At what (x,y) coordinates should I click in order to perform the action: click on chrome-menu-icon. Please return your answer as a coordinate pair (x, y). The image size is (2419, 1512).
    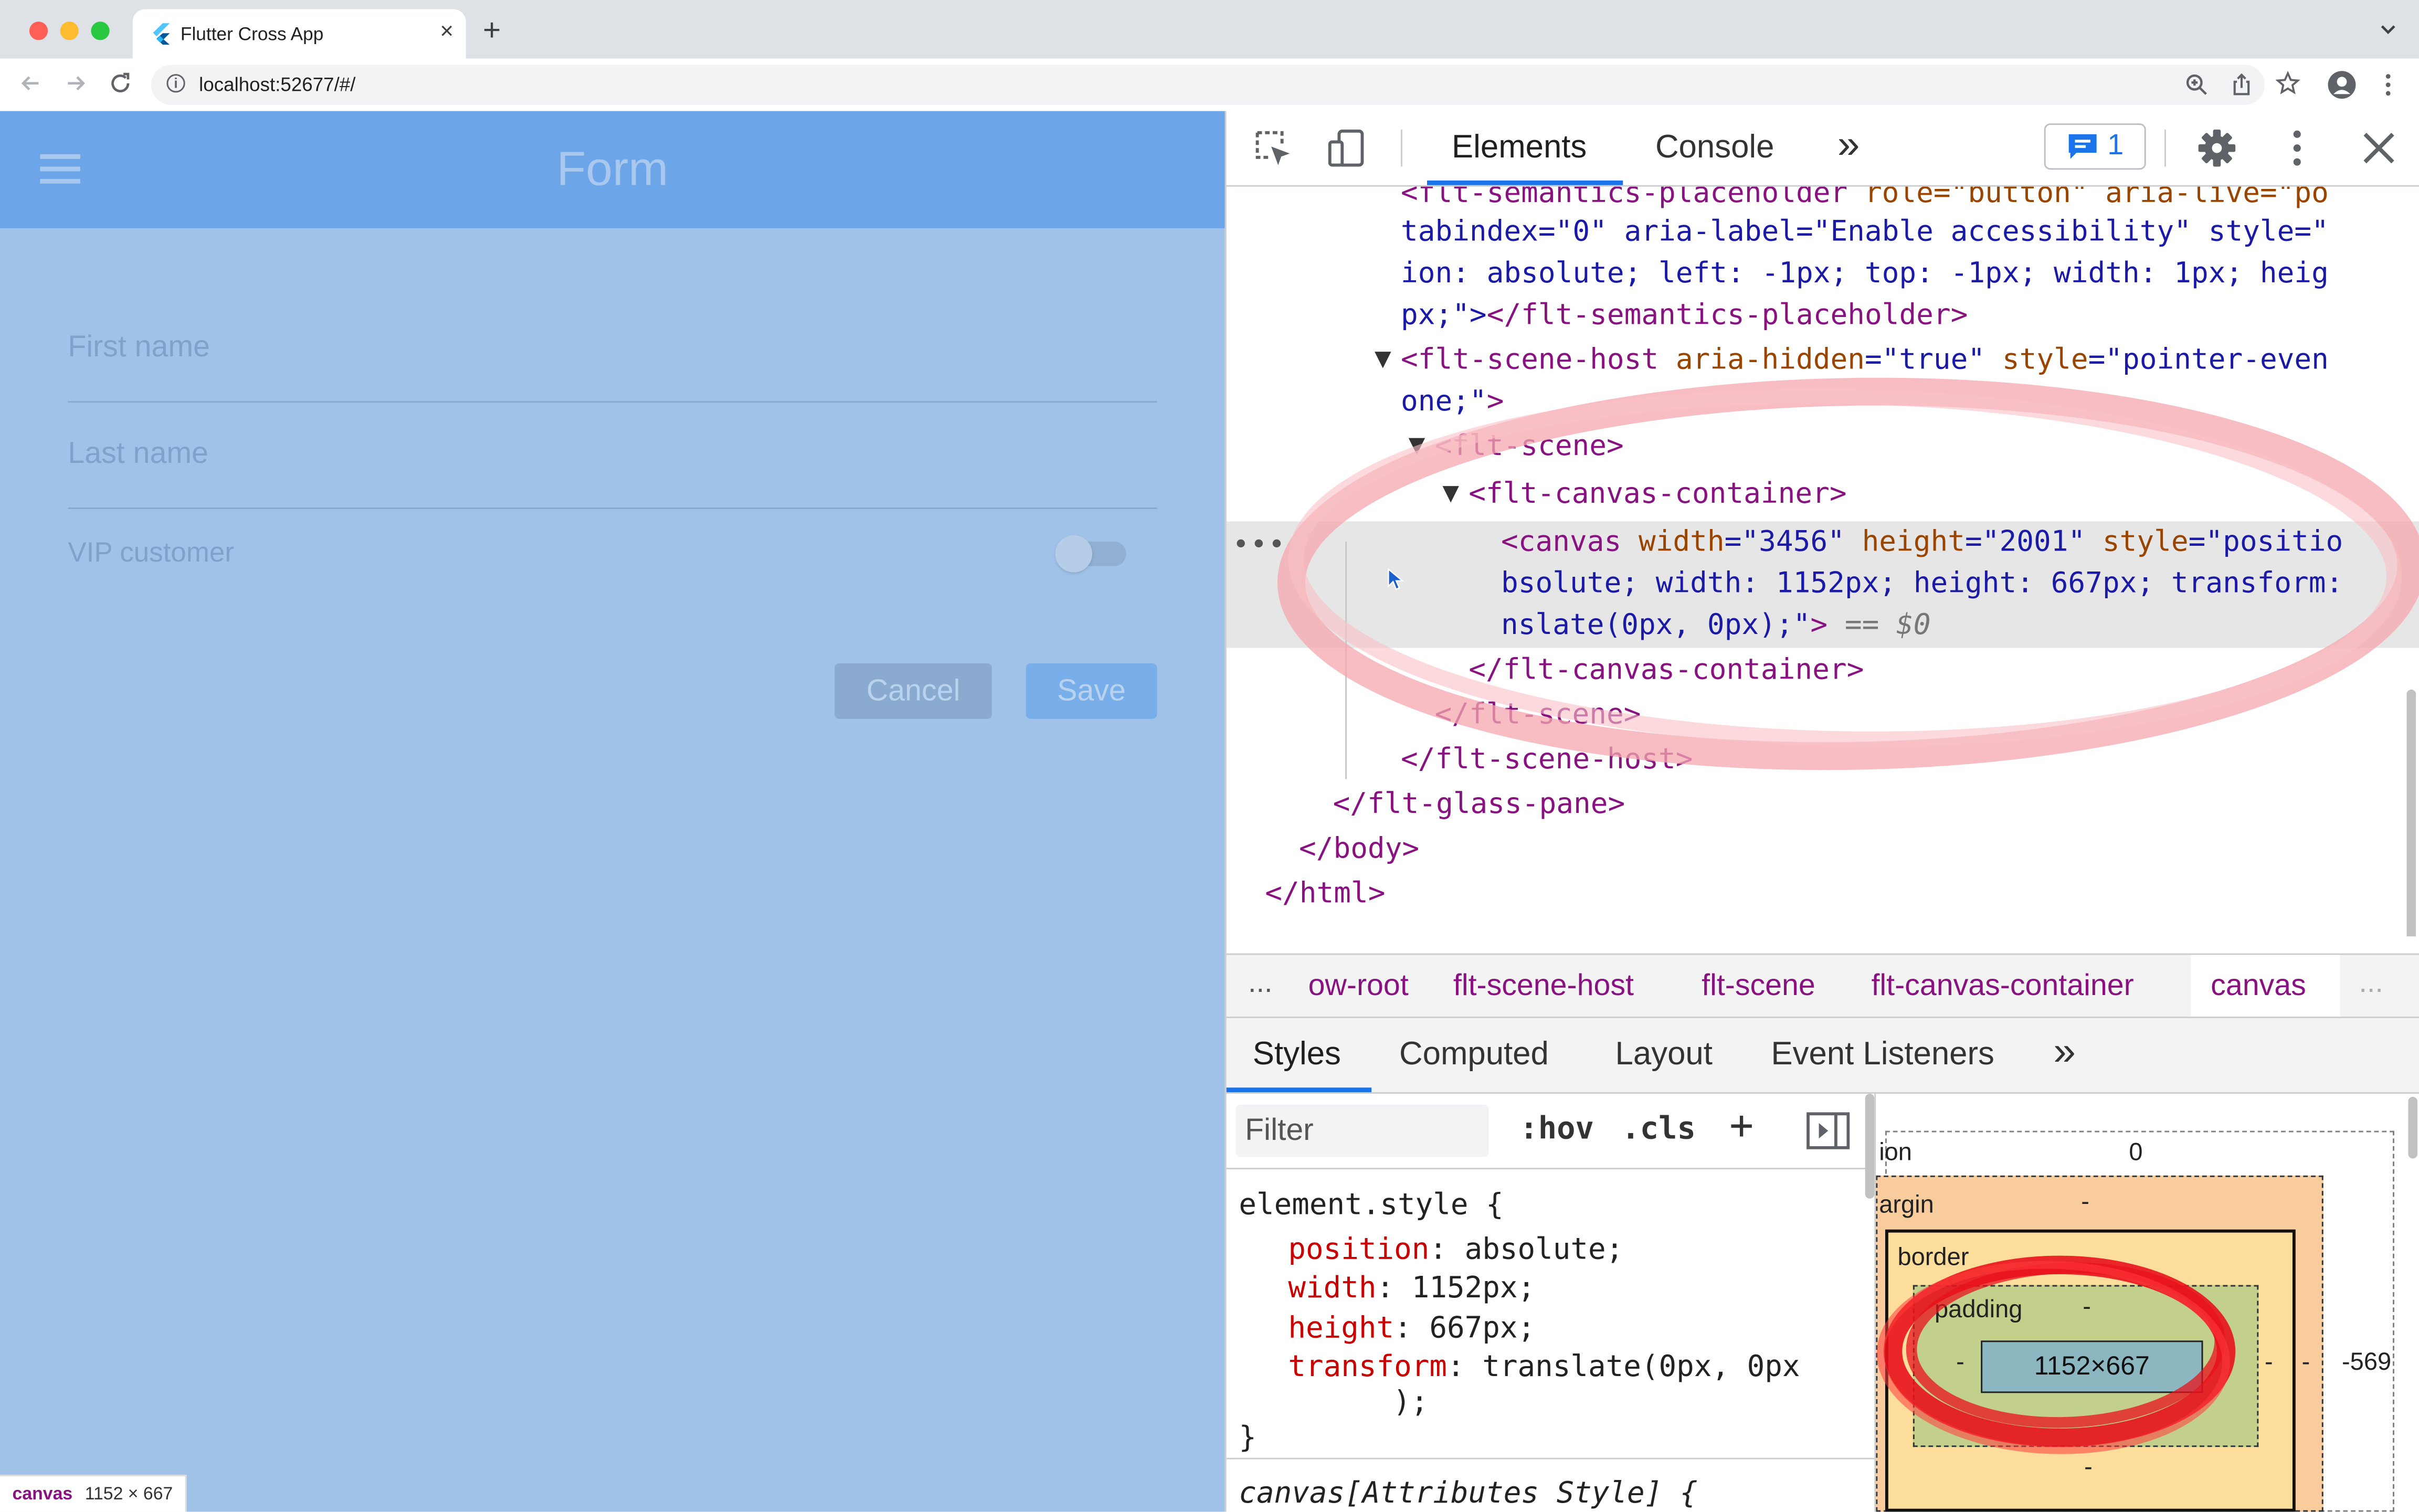
    Looking at the image, I should click on (2388, 85).